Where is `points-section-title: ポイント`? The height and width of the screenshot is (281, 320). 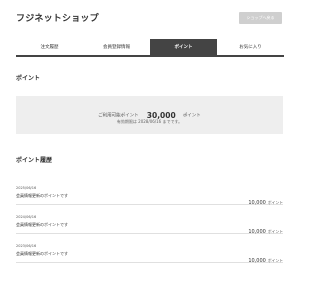 points-section-title: ポイント is located at coordinates (28, 78).